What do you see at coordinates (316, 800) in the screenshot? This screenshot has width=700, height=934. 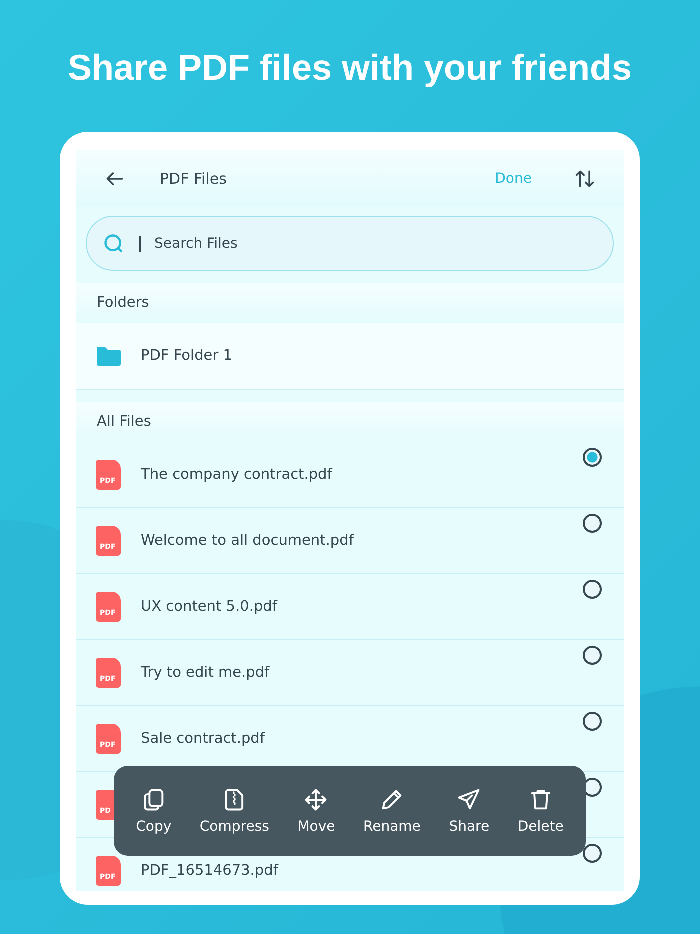 I see `move-arrows-icon` at bounding box center [316, 800].